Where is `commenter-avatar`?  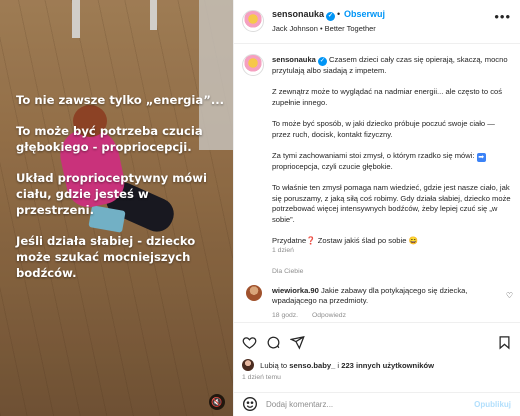 commenter-avatar is located at coordinates (254, 293).